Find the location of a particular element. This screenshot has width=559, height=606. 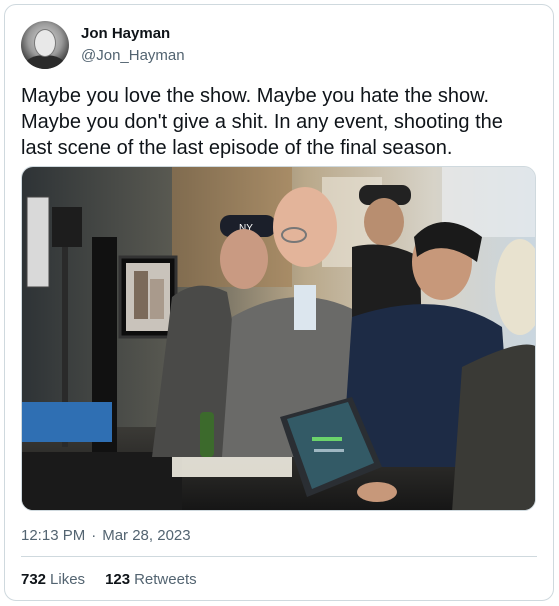

retweets-label: Retweets is located at coordinates (165, 579).